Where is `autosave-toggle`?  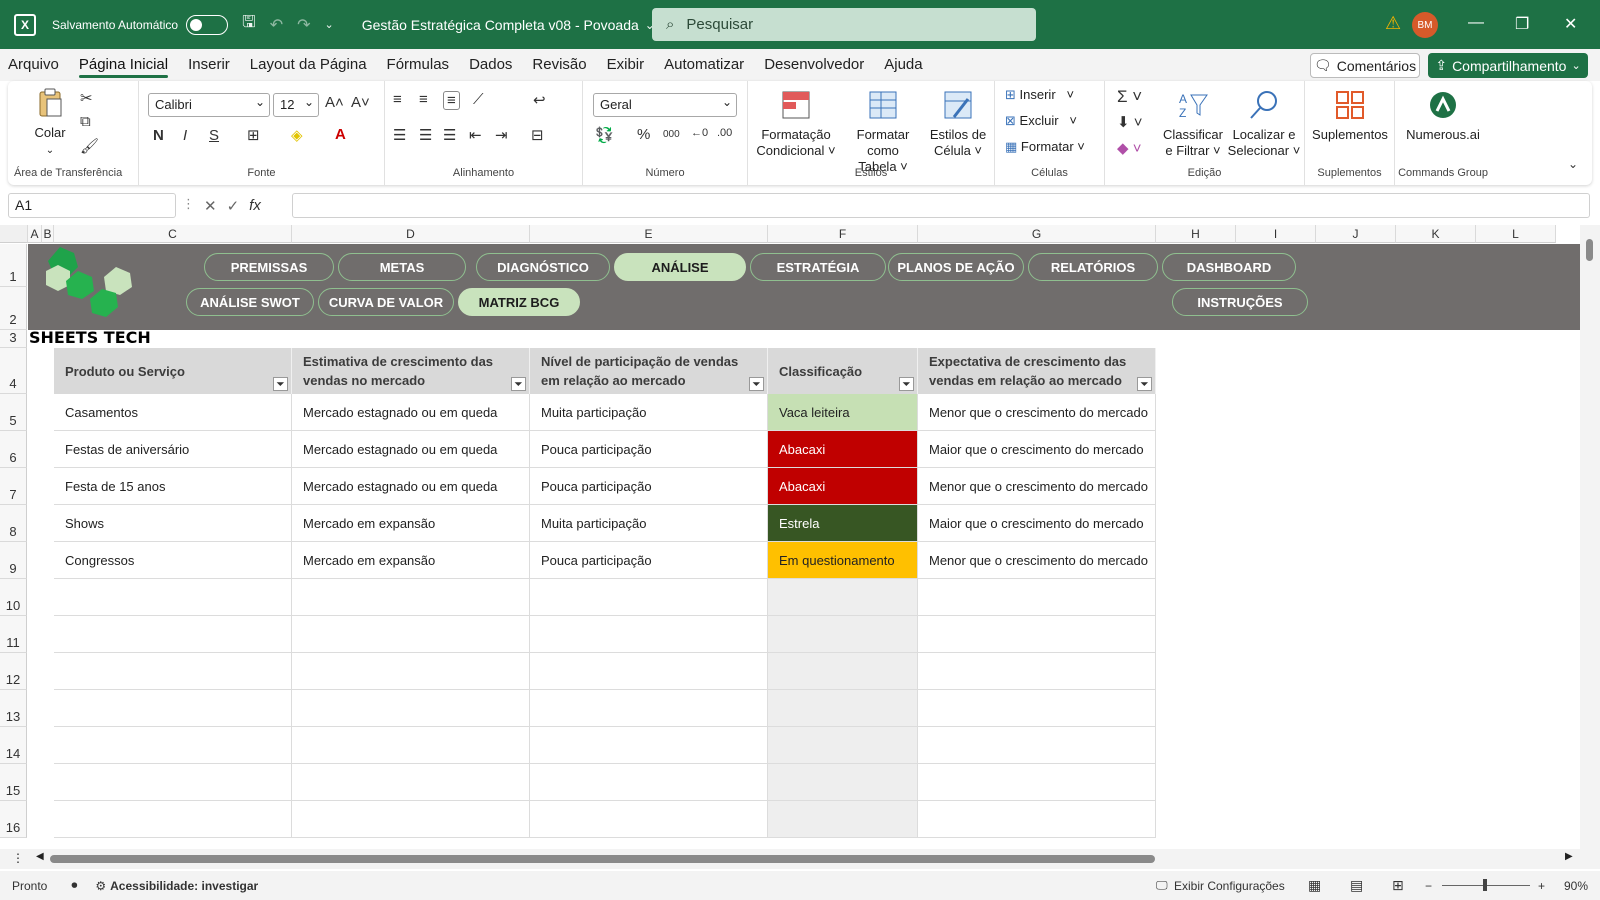 autosave-toggle is located at coordinates (207, 24).